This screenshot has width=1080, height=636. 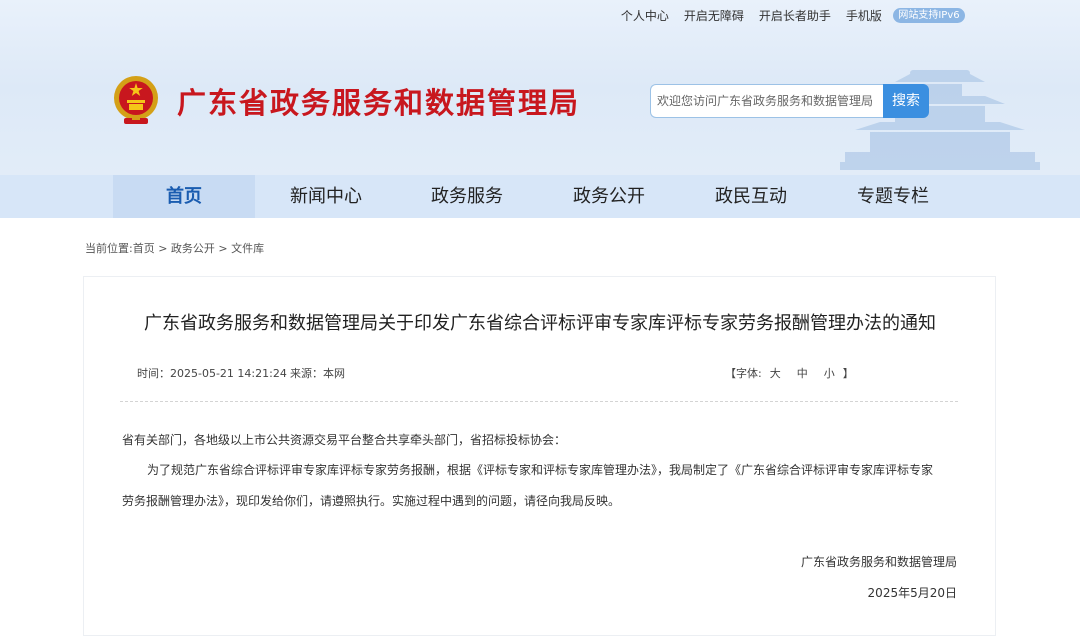 I want to click on personal-center-link: 个人中心, so click(x=645, y=15).